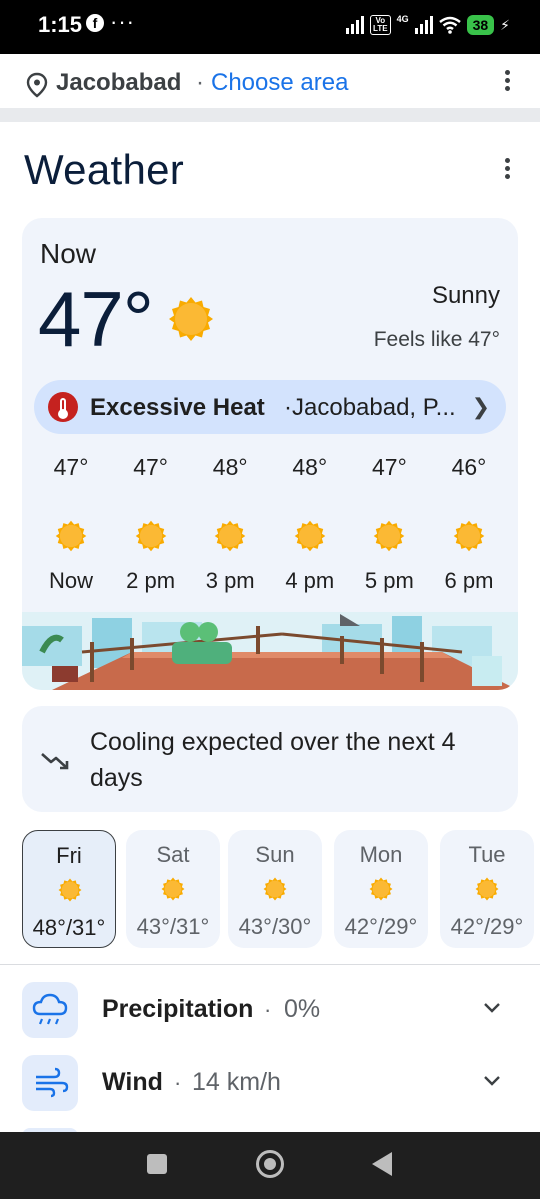  Describe the element at coordinates (275, 926) in the screenshot. I see `day-high-low: 43°/30°` at that location.